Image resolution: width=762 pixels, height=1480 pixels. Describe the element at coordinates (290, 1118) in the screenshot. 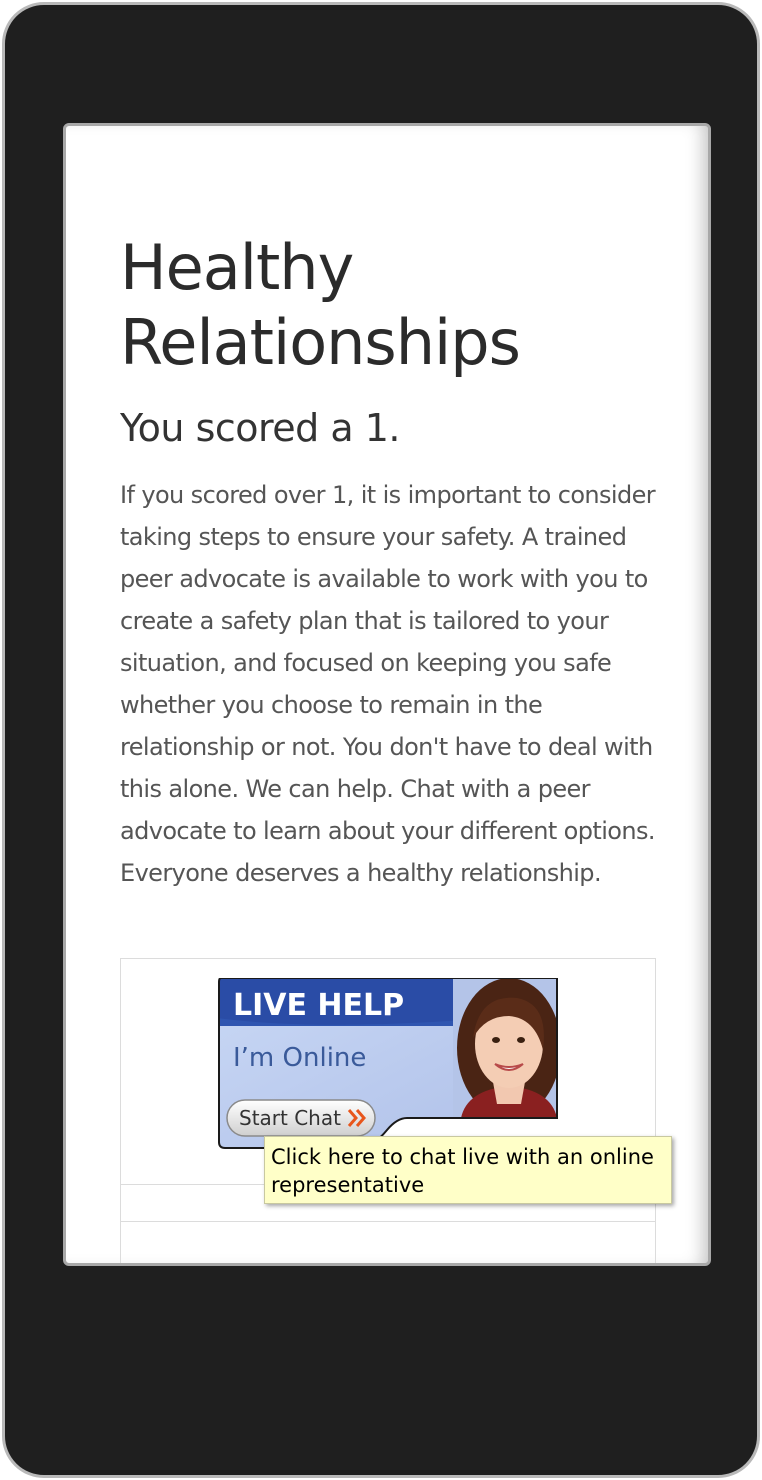

I see `start-chat-label: Start Chat` at that location.